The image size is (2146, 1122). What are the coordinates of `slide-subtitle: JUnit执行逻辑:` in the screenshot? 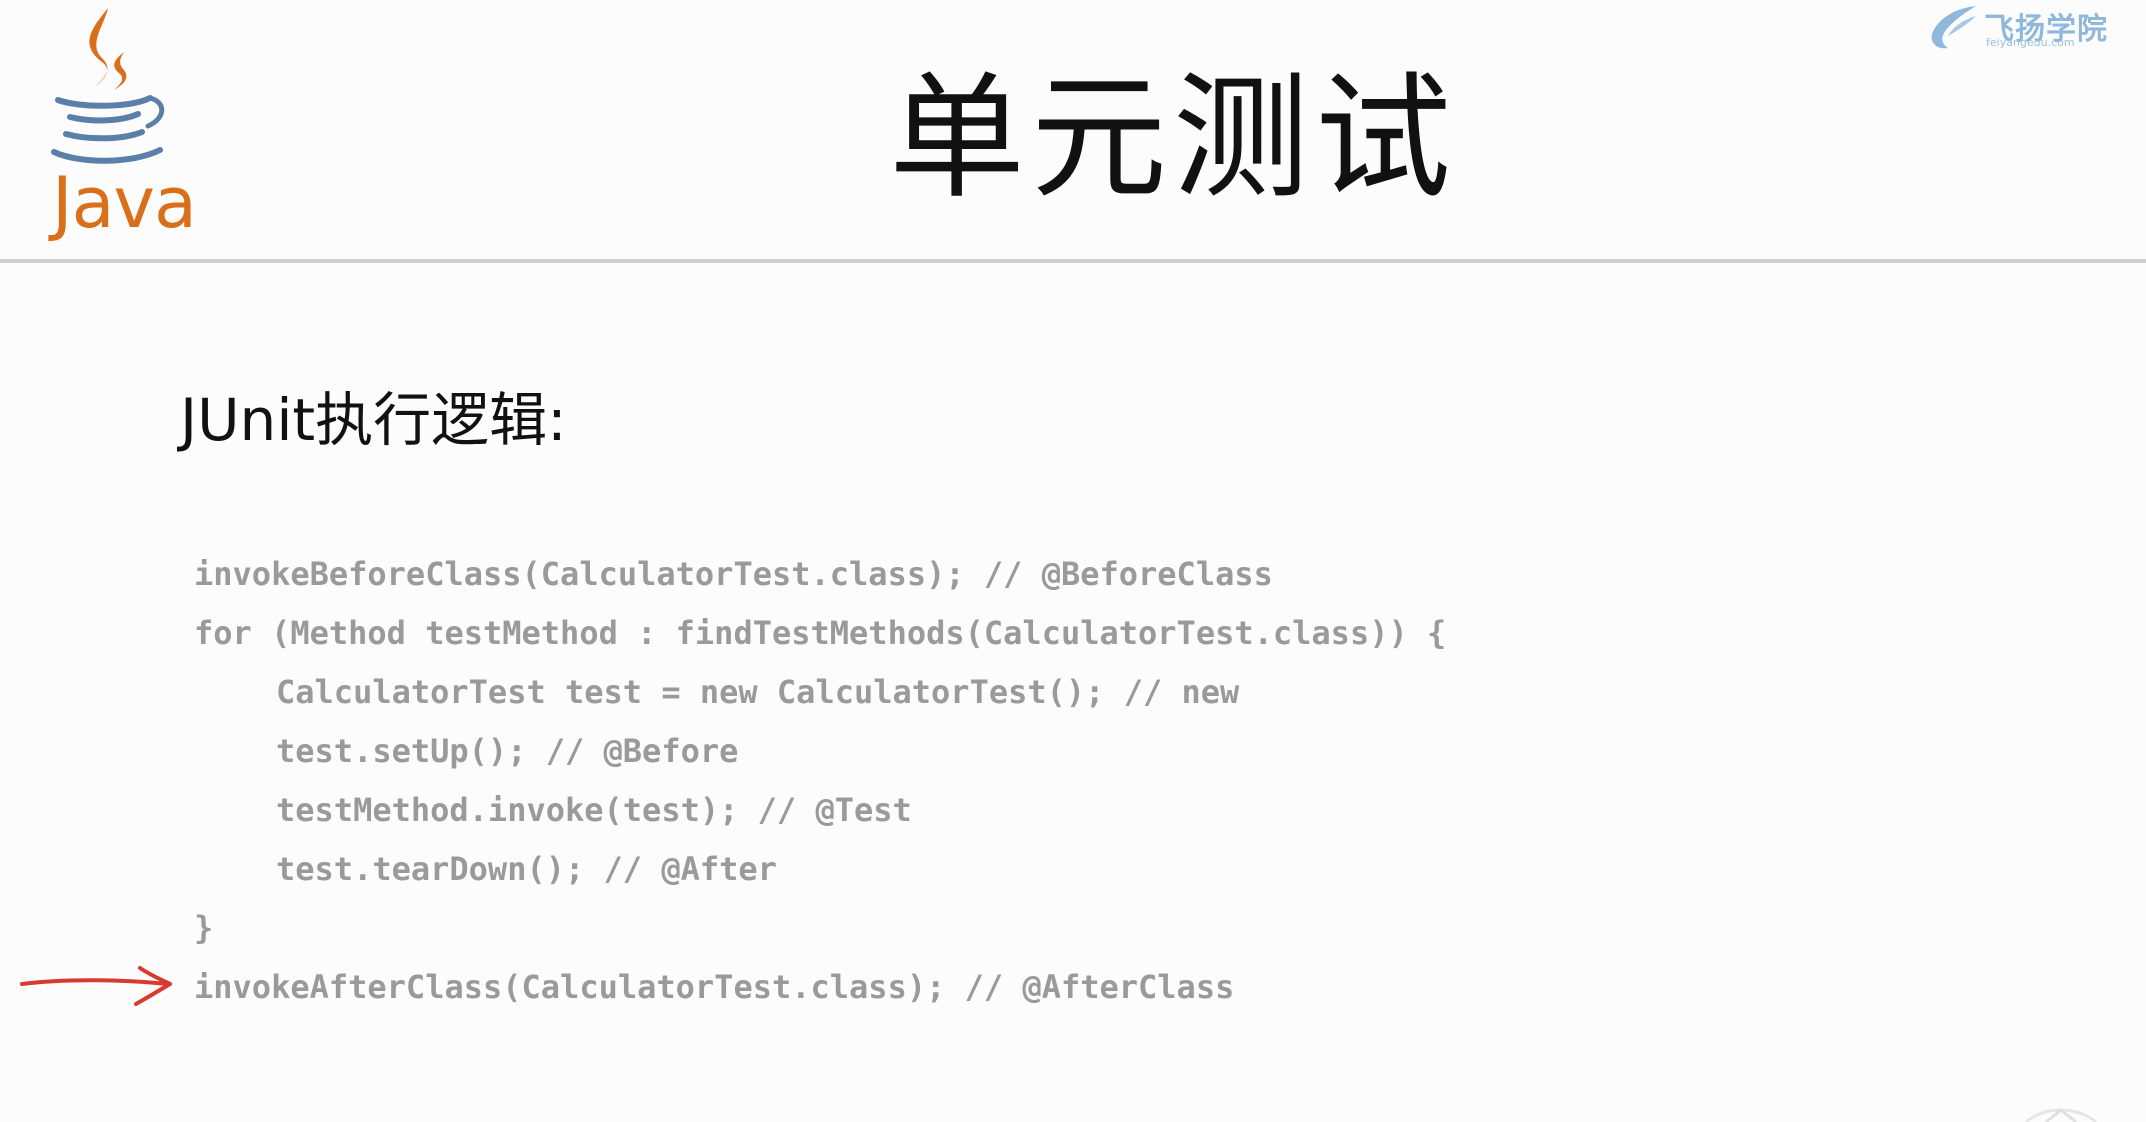 It's located at (373, 420).